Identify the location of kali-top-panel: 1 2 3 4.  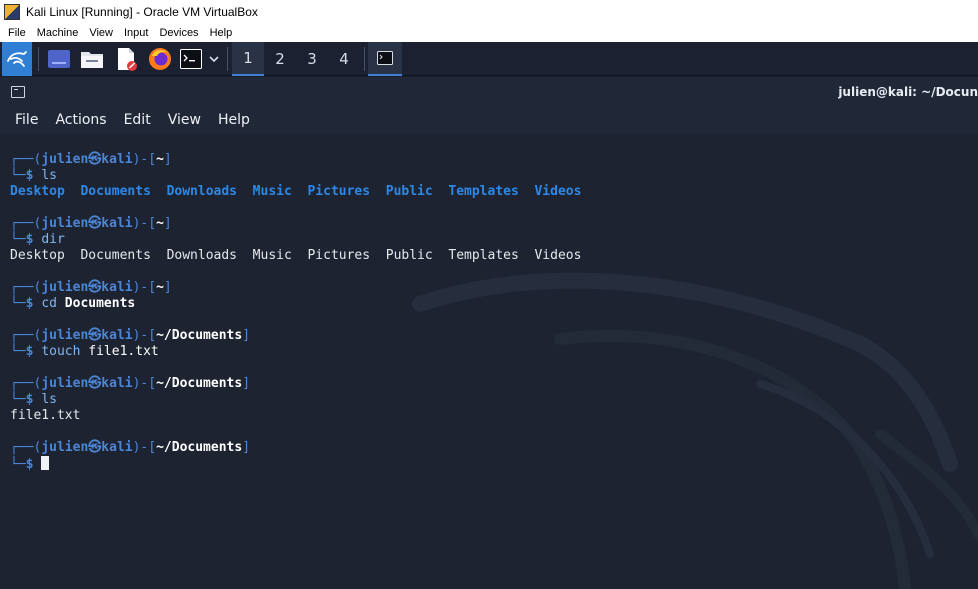
(489, 59).